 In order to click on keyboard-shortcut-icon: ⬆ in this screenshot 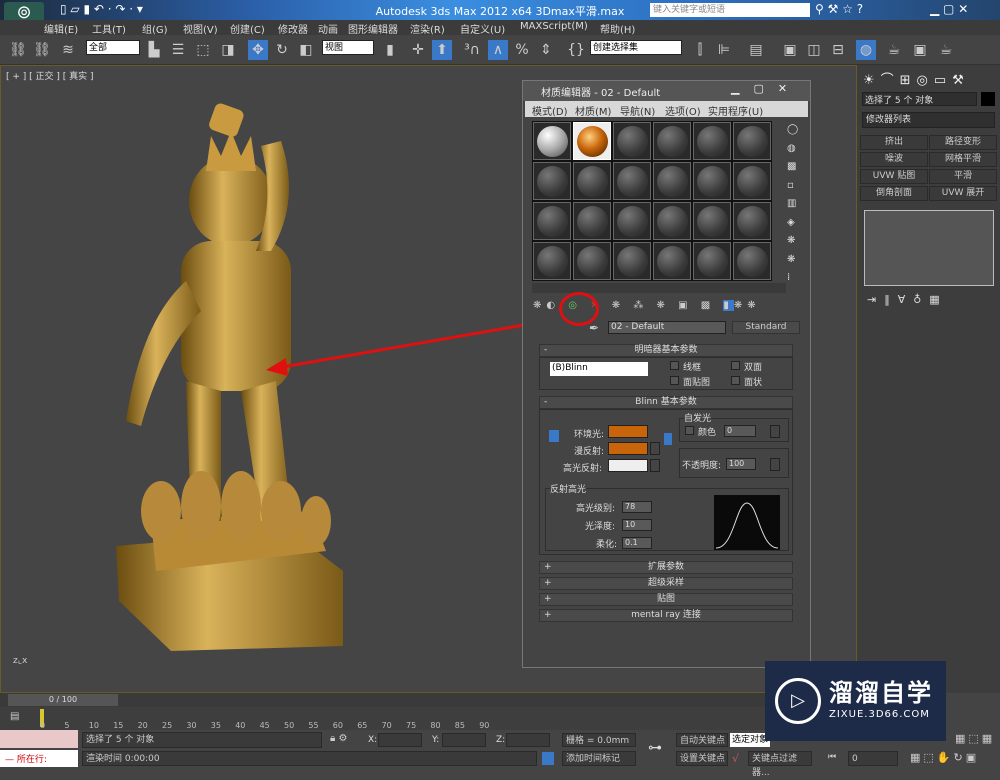, I will do `click(442, 50)`.